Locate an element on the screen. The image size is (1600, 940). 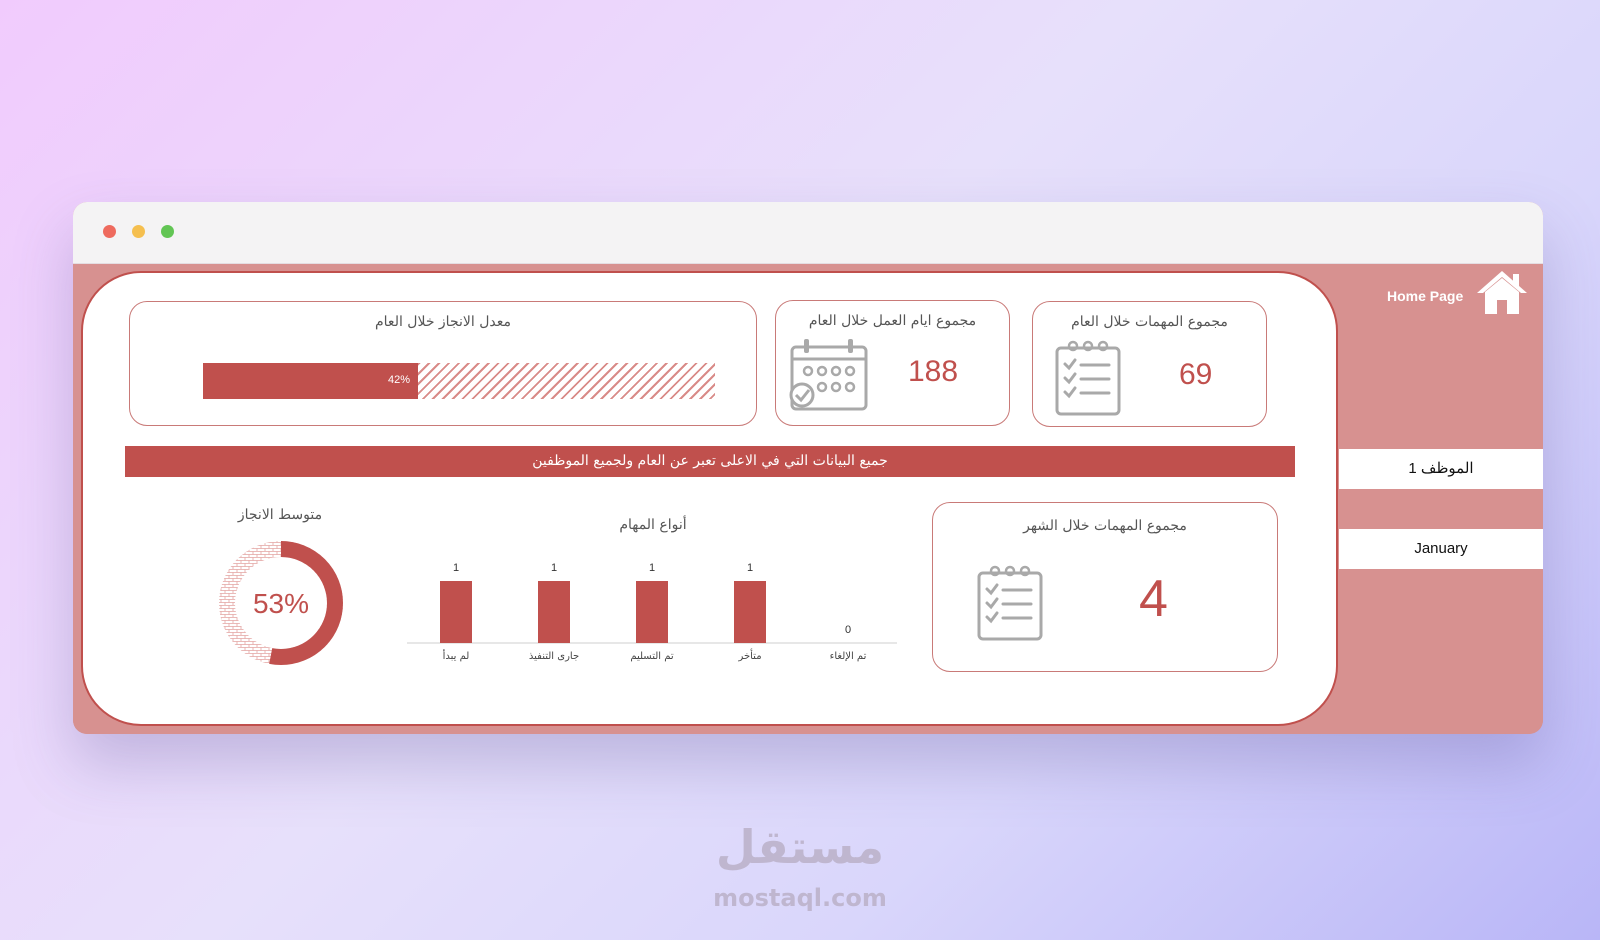
title-bar is located at coordinates (808, 233).